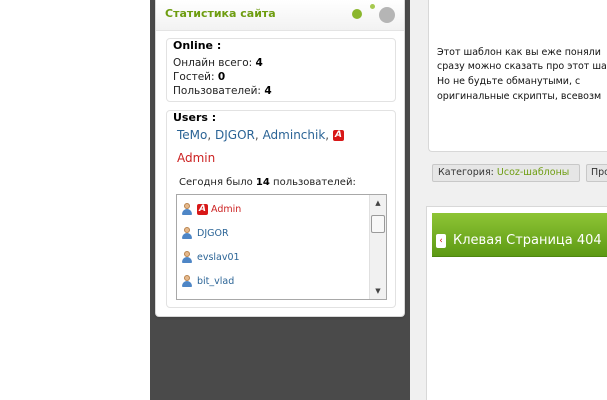  Describe the element at coordinates (197, 45) in the screenshot. I see `online-heading: Online :` at that location.